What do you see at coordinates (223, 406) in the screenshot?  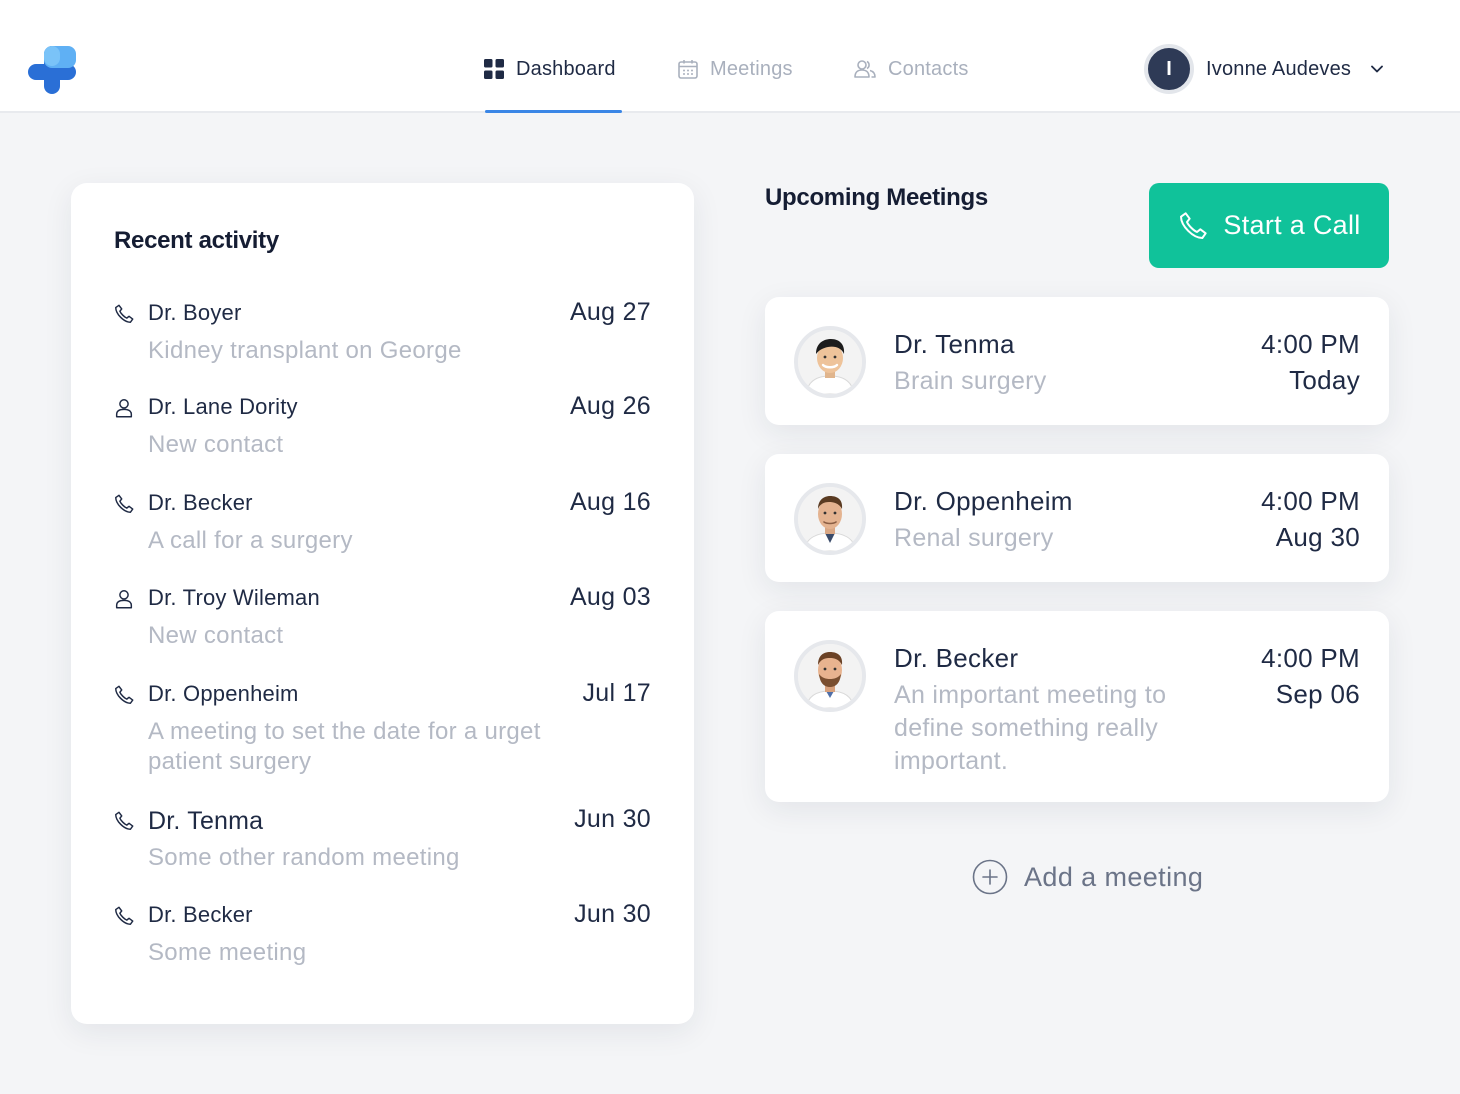 I see `activity-name: Dr. Lane Dority` at bounding box center [223, 406].